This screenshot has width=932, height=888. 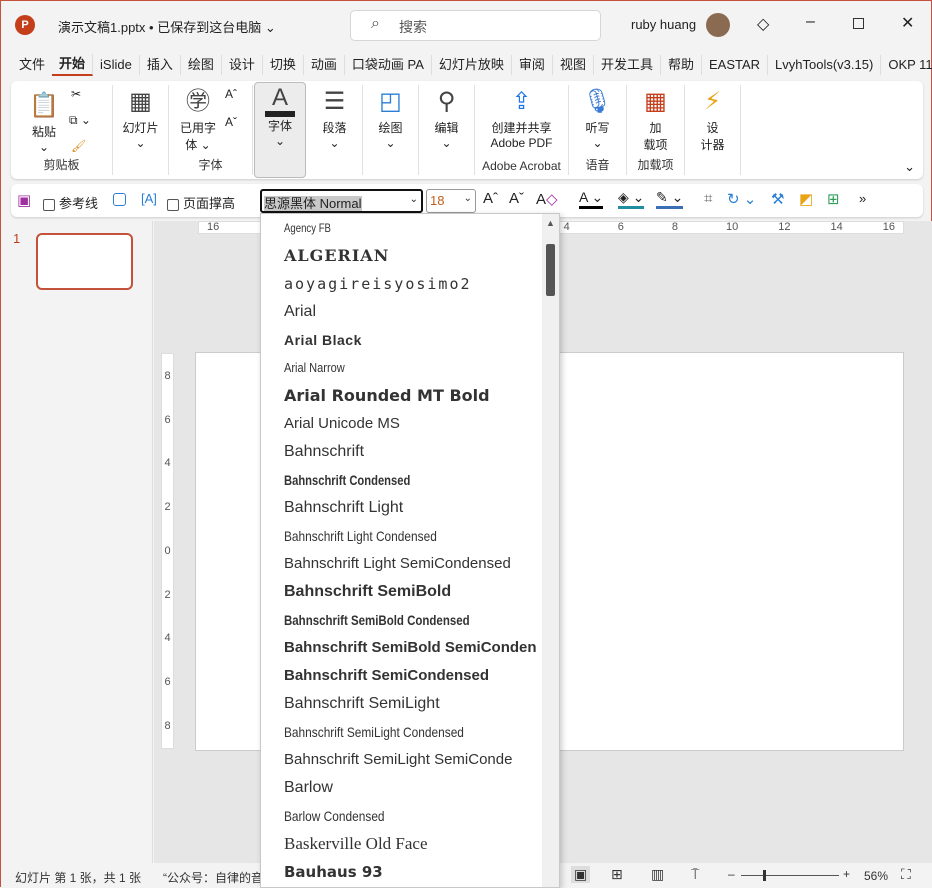 What do you see at coordinates (475, 25) in the screenshot?
I see `search-box: ⌕ 搜索` at bounding box center [475, 25].